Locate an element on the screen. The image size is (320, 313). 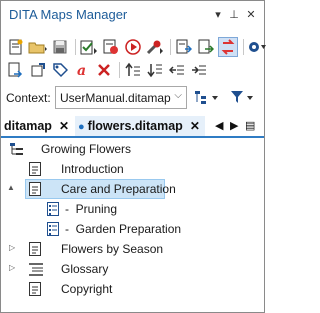
tree-view-options-icon is located at coordinates (207, 97).